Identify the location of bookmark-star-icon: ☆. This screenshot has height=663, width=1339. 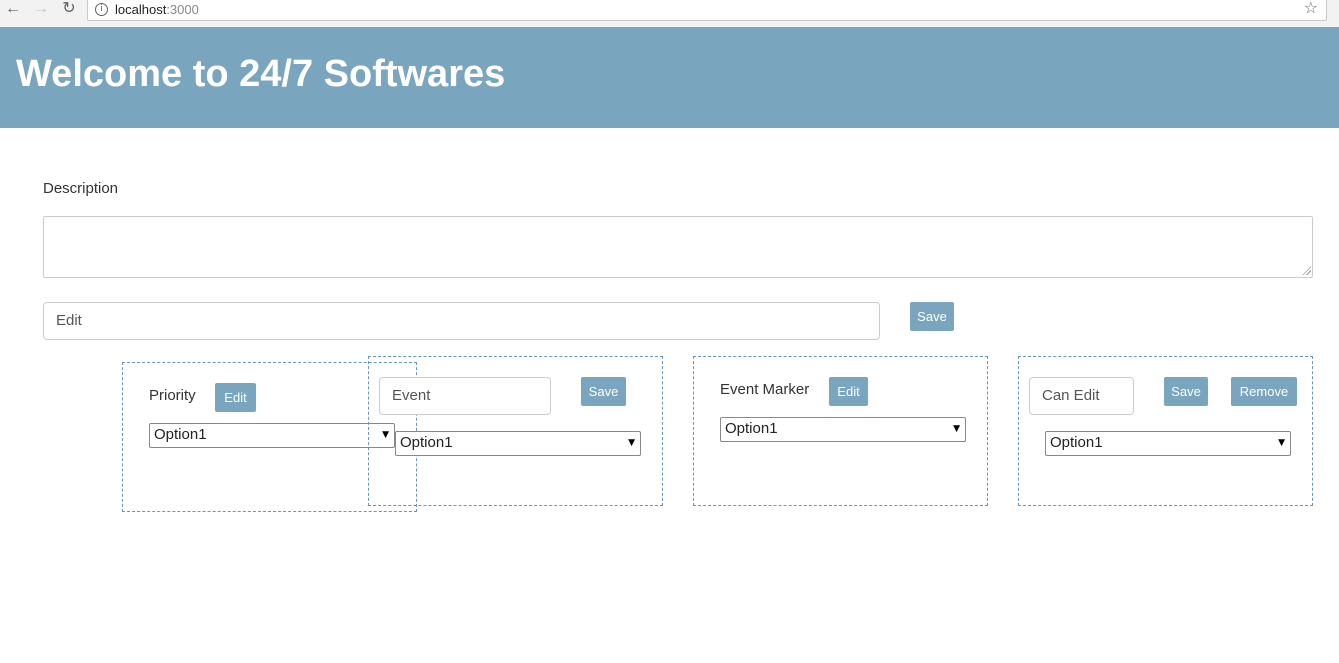
(1311, 9).